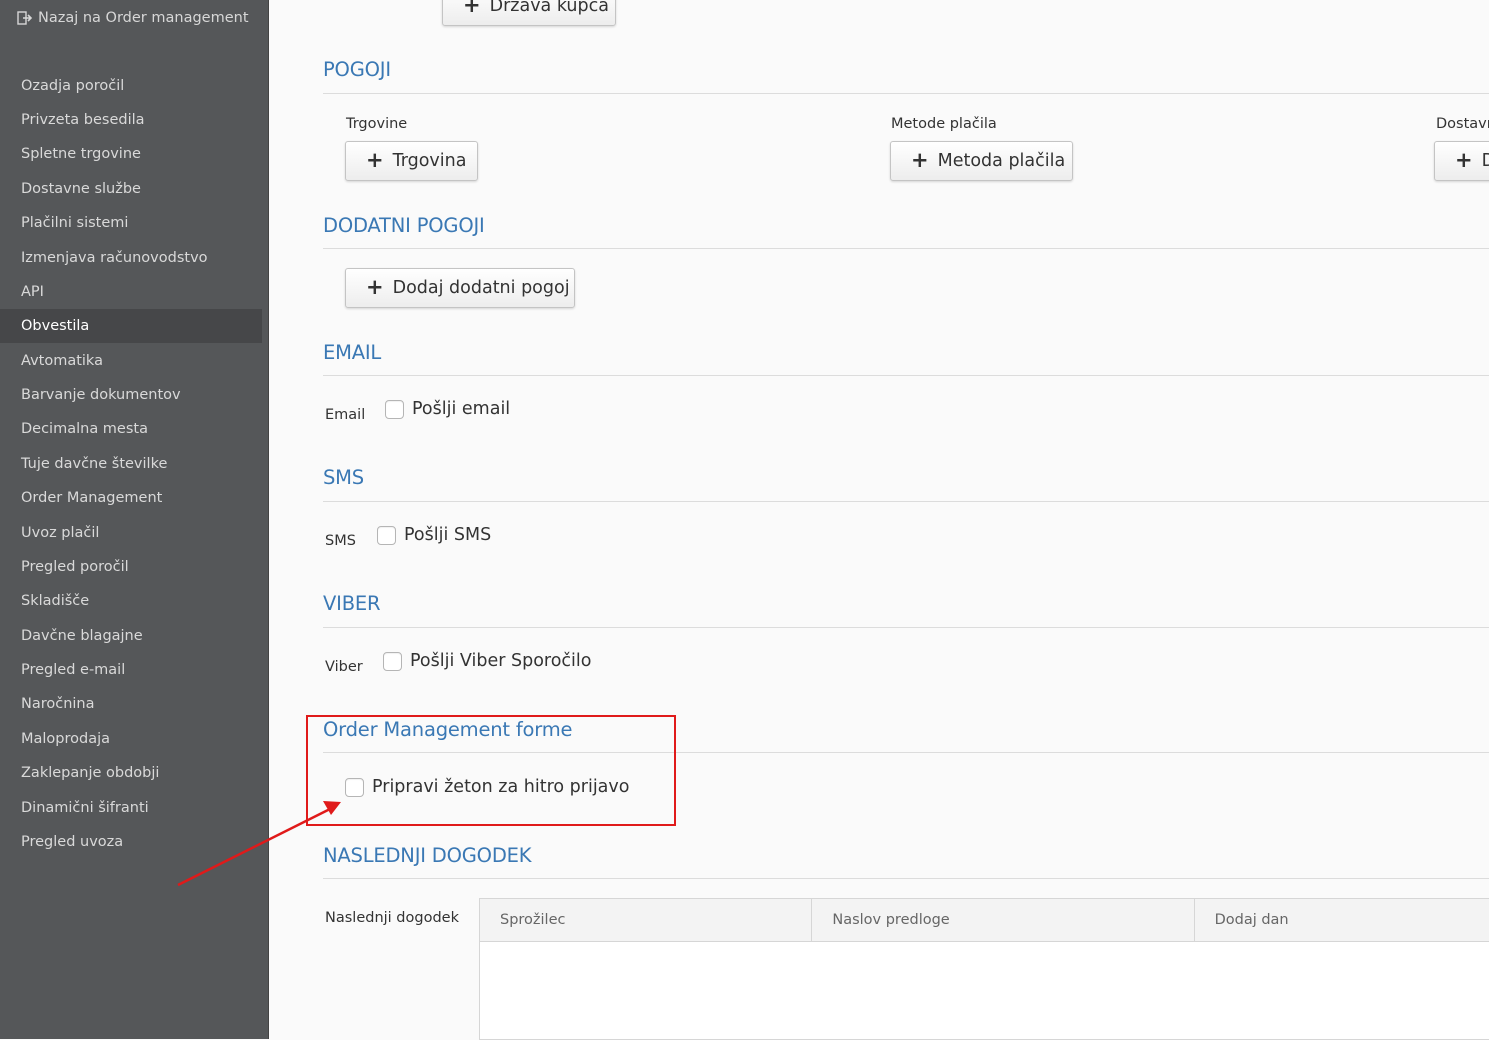  Describe the element at coordinates (131, 464) in the screenshot. I see `sidebar-item: Tuje davčne številke` at that location.